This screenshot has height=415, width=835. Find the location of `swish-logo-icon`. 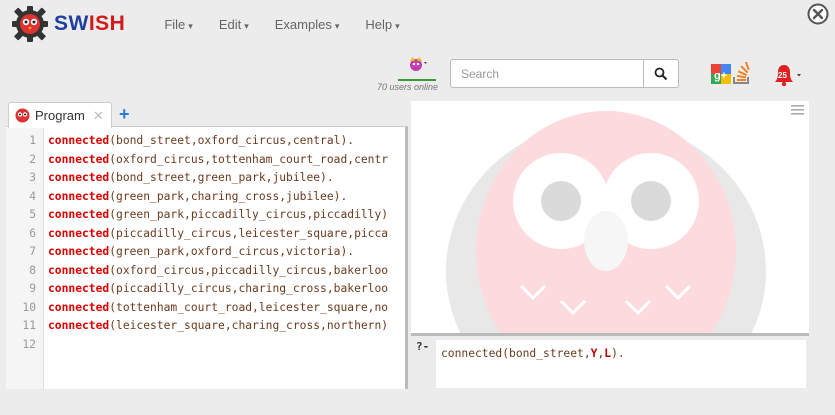

swish-logo-icon is located at coordinates (30, 24).